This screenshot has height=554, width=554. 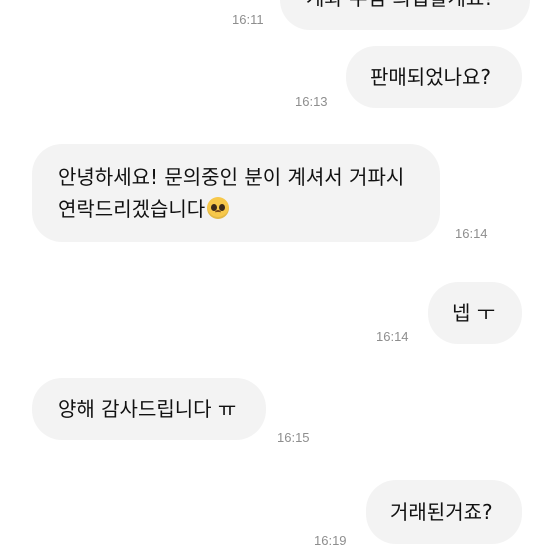 I want to click on message-bubble-sent: 거래된거죠?, so click(x=444, y=512).